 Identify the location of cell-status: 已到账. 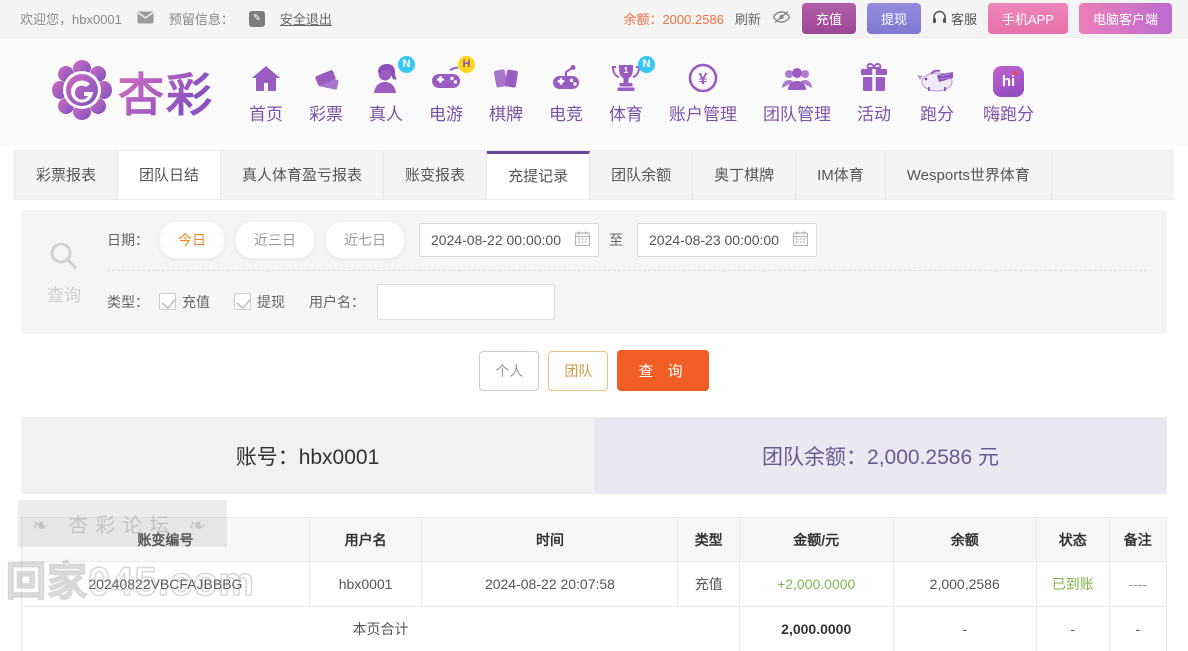
(1072, 584).